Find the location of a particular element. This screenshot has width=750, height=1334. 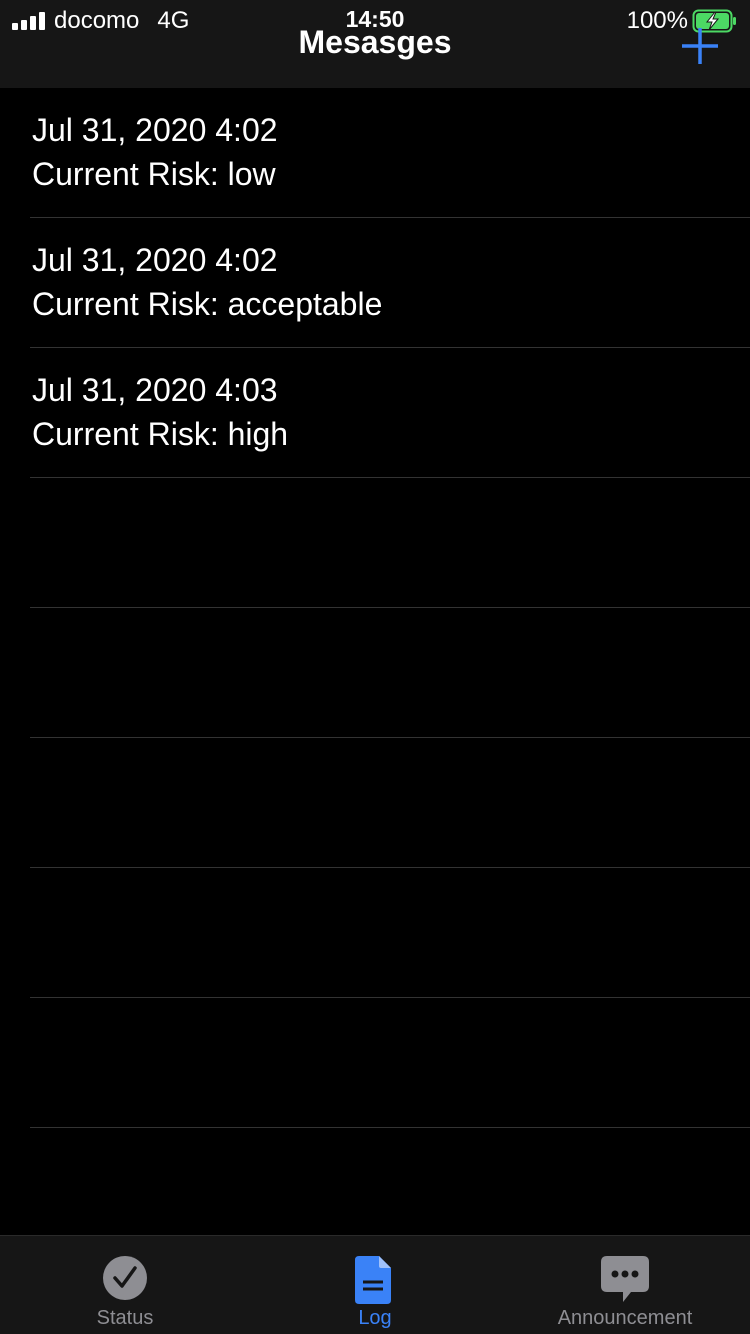

page-title: Mesasges is located at coordinates (375, 42).